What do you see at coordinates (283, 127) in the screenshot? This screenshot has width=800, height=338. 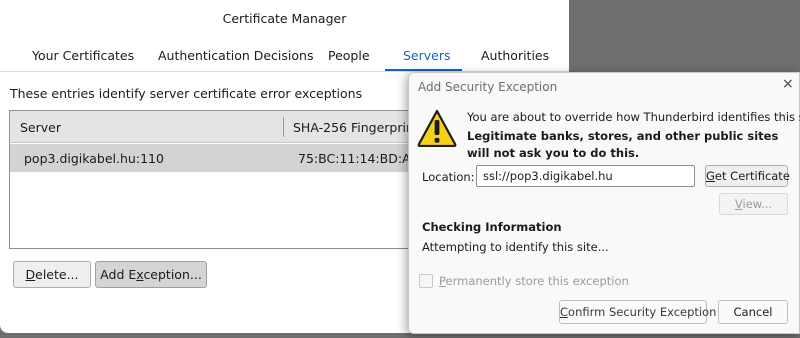 I see `column-resize-handle` at bounding box center [283, 127].